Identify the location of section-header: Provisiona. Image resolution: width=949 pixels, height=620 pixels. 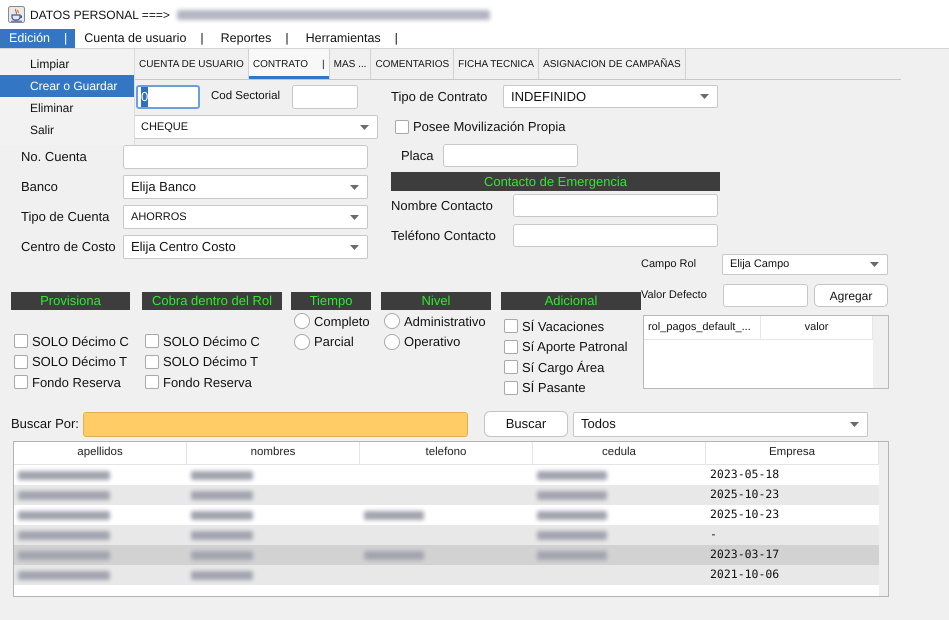
(70, 301).